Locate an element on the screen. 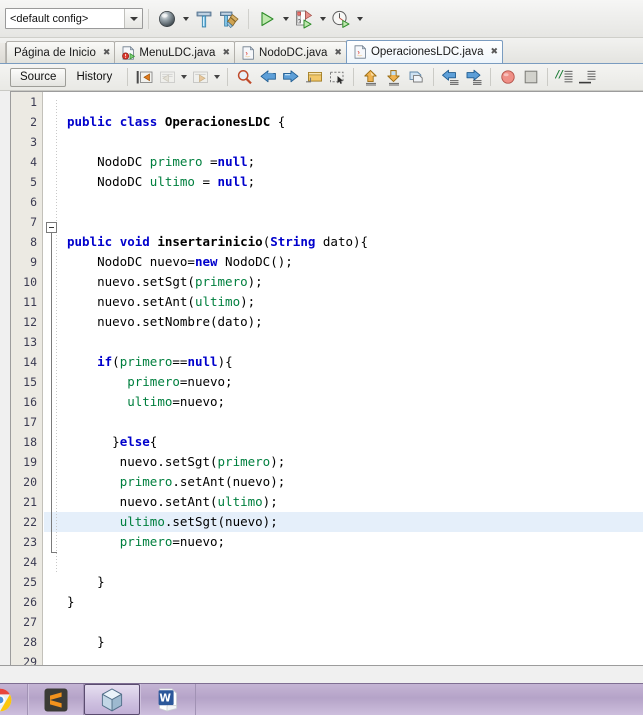 The image size is (643, 715). toggle-highlight-icon is located at coordinates (313, 76).